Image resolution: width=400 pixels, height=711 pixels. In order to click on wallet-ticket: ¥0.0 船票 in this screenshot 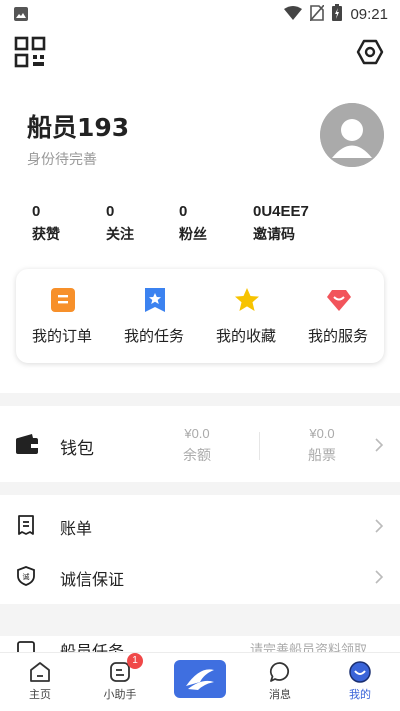, I will do `click(322, 445)`.